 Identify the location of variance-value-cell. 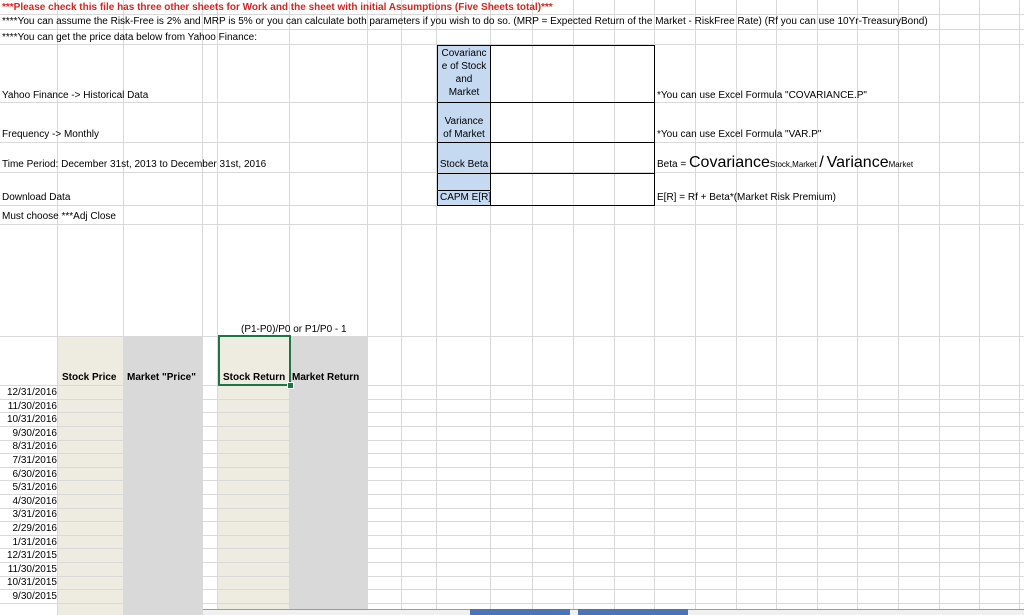
(572, 122).